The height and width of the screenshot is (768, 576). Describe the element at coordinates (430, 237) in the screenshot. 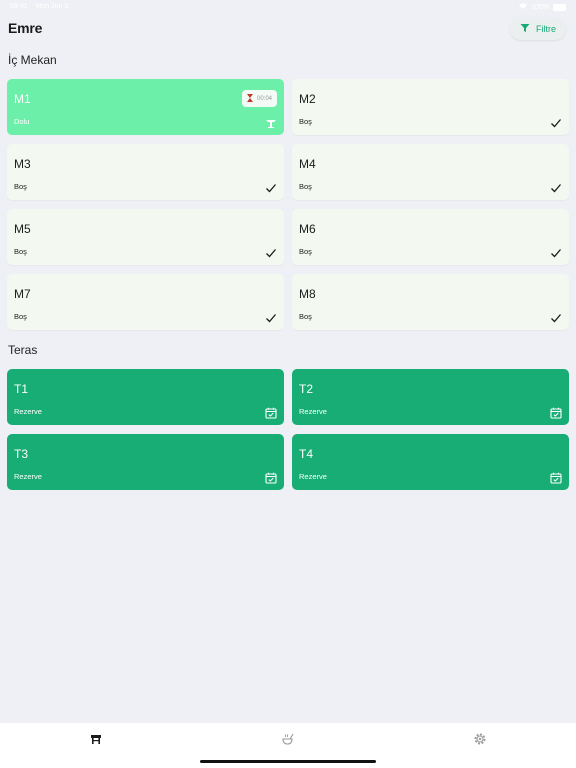

I see `table-card-m6: M6 Boş` at that location.